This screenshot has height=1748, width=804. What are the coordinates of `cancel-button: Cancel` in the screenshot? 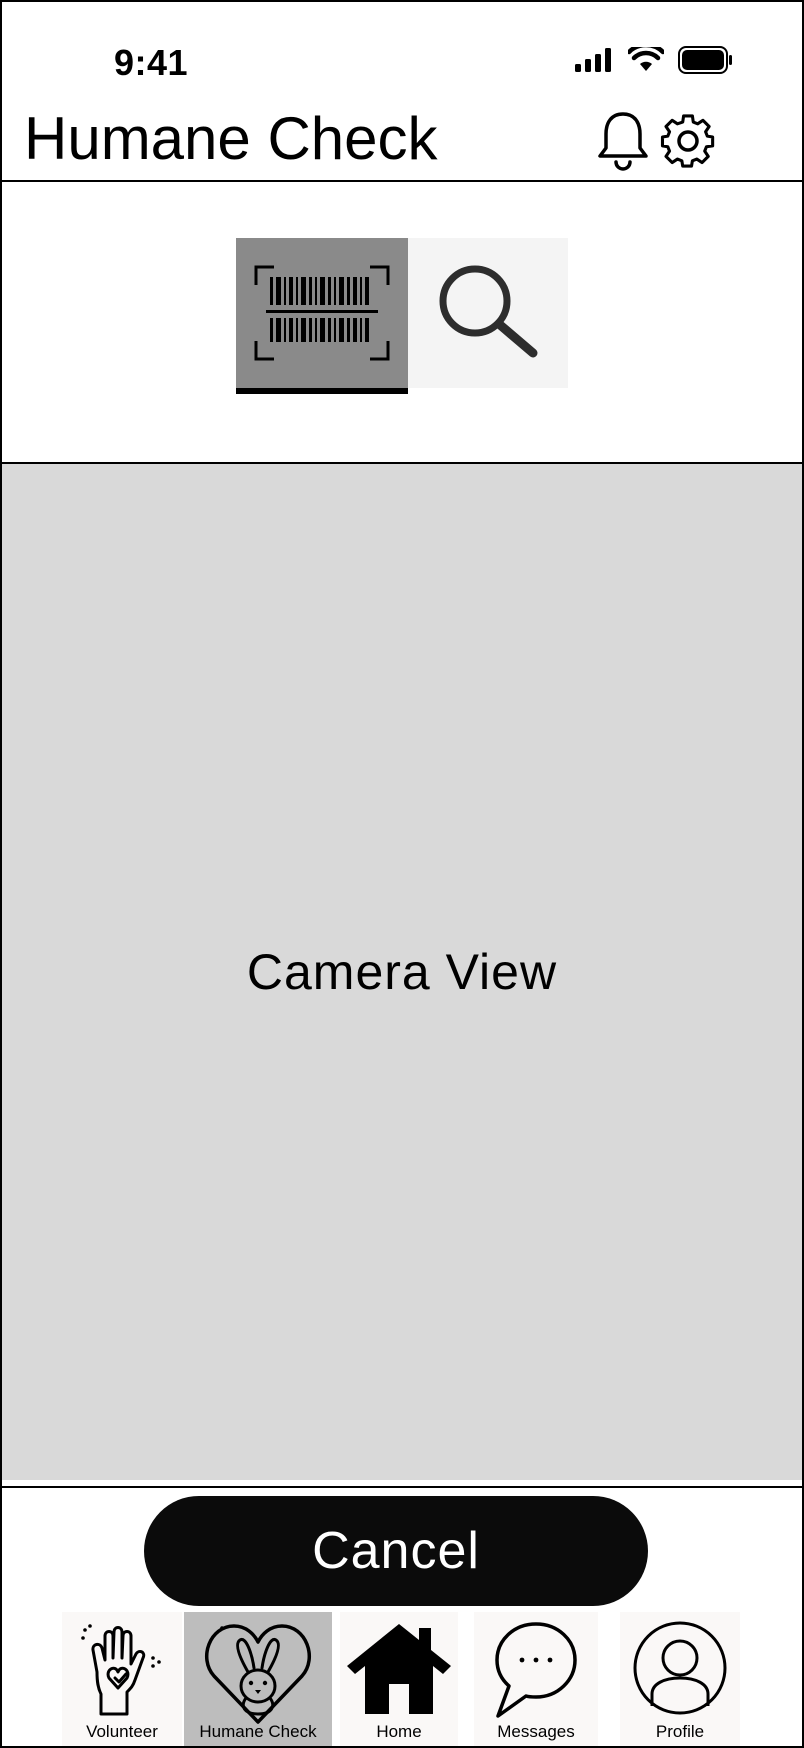 It's located at (396, 1551).